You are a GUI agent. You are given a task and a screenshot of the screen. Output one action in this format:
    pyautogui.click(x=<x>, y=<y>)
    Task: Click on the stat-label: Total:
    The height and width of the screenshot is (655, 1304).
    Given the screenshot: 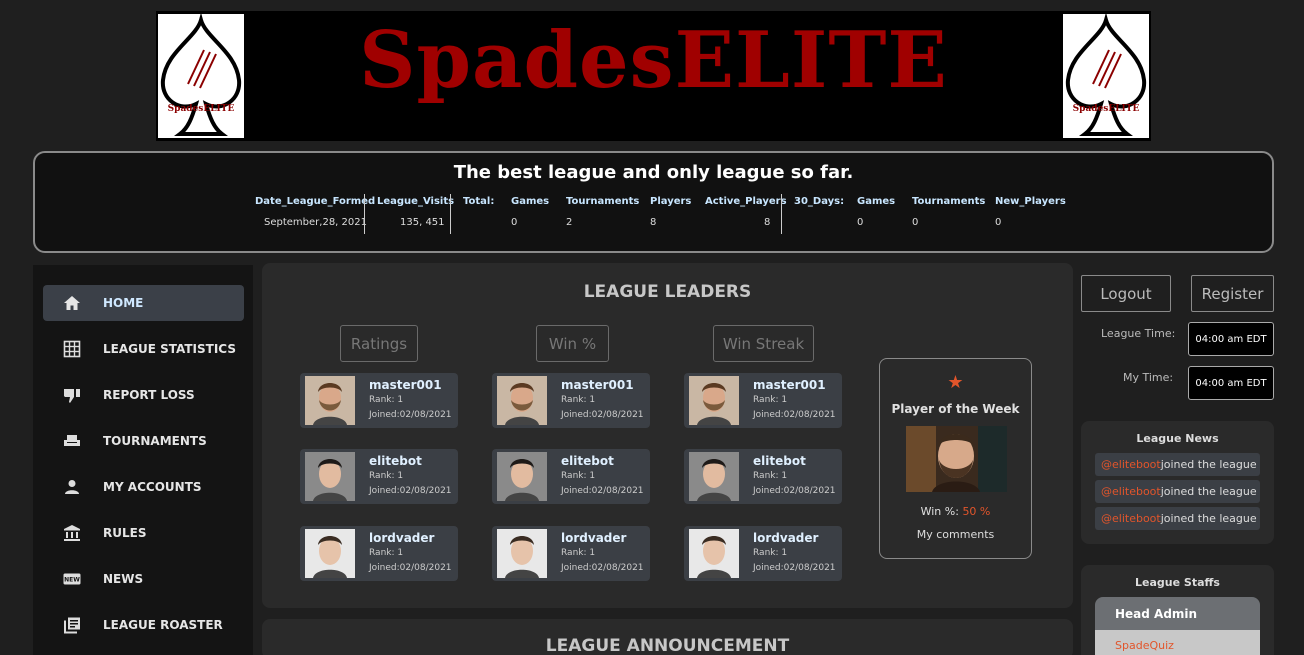 What is the action you would take?
    pyautogui.click(x=479, y=201)
    